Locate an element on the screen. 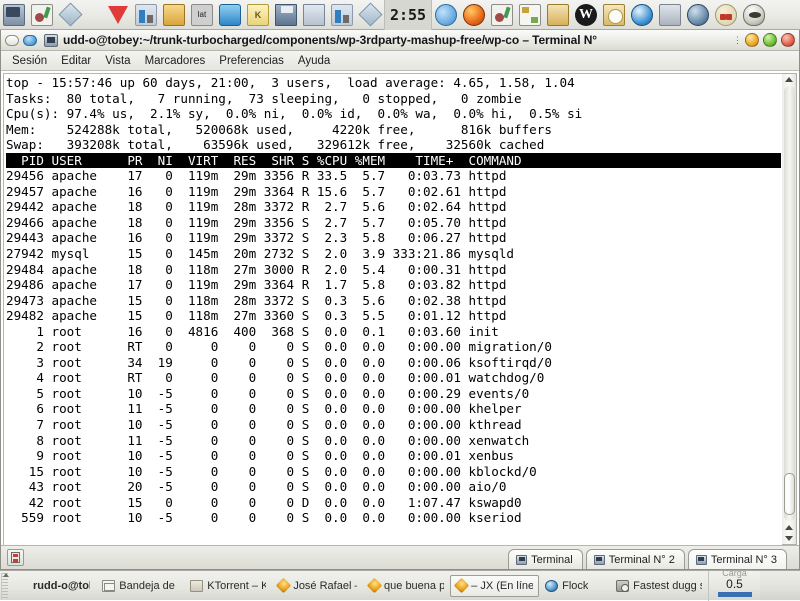  scrollbar-thumb is located at coordinates (789, 494).